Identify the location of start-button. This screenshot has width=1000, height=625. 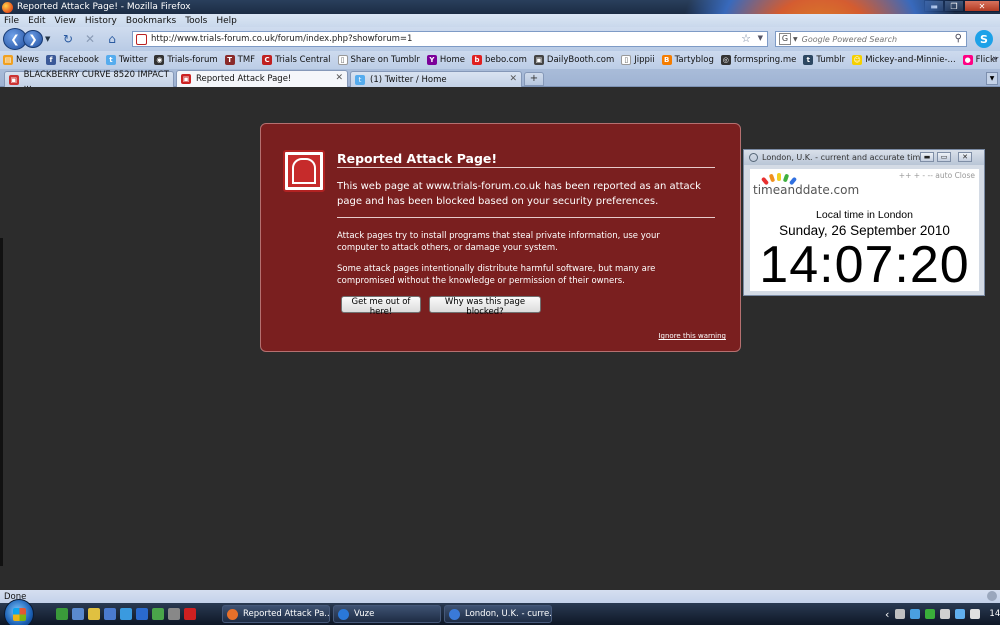
(19, 612).